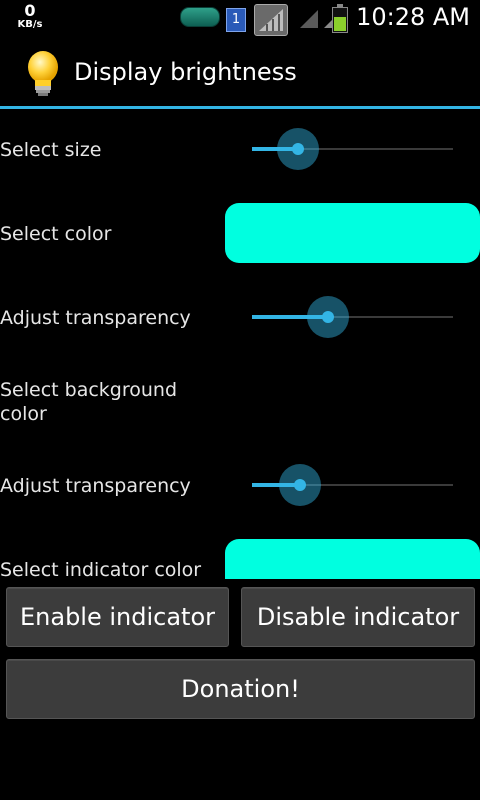 The height and width of the screenshot is (800, 480). I want to click on wifi-icon, so click(309, 19).